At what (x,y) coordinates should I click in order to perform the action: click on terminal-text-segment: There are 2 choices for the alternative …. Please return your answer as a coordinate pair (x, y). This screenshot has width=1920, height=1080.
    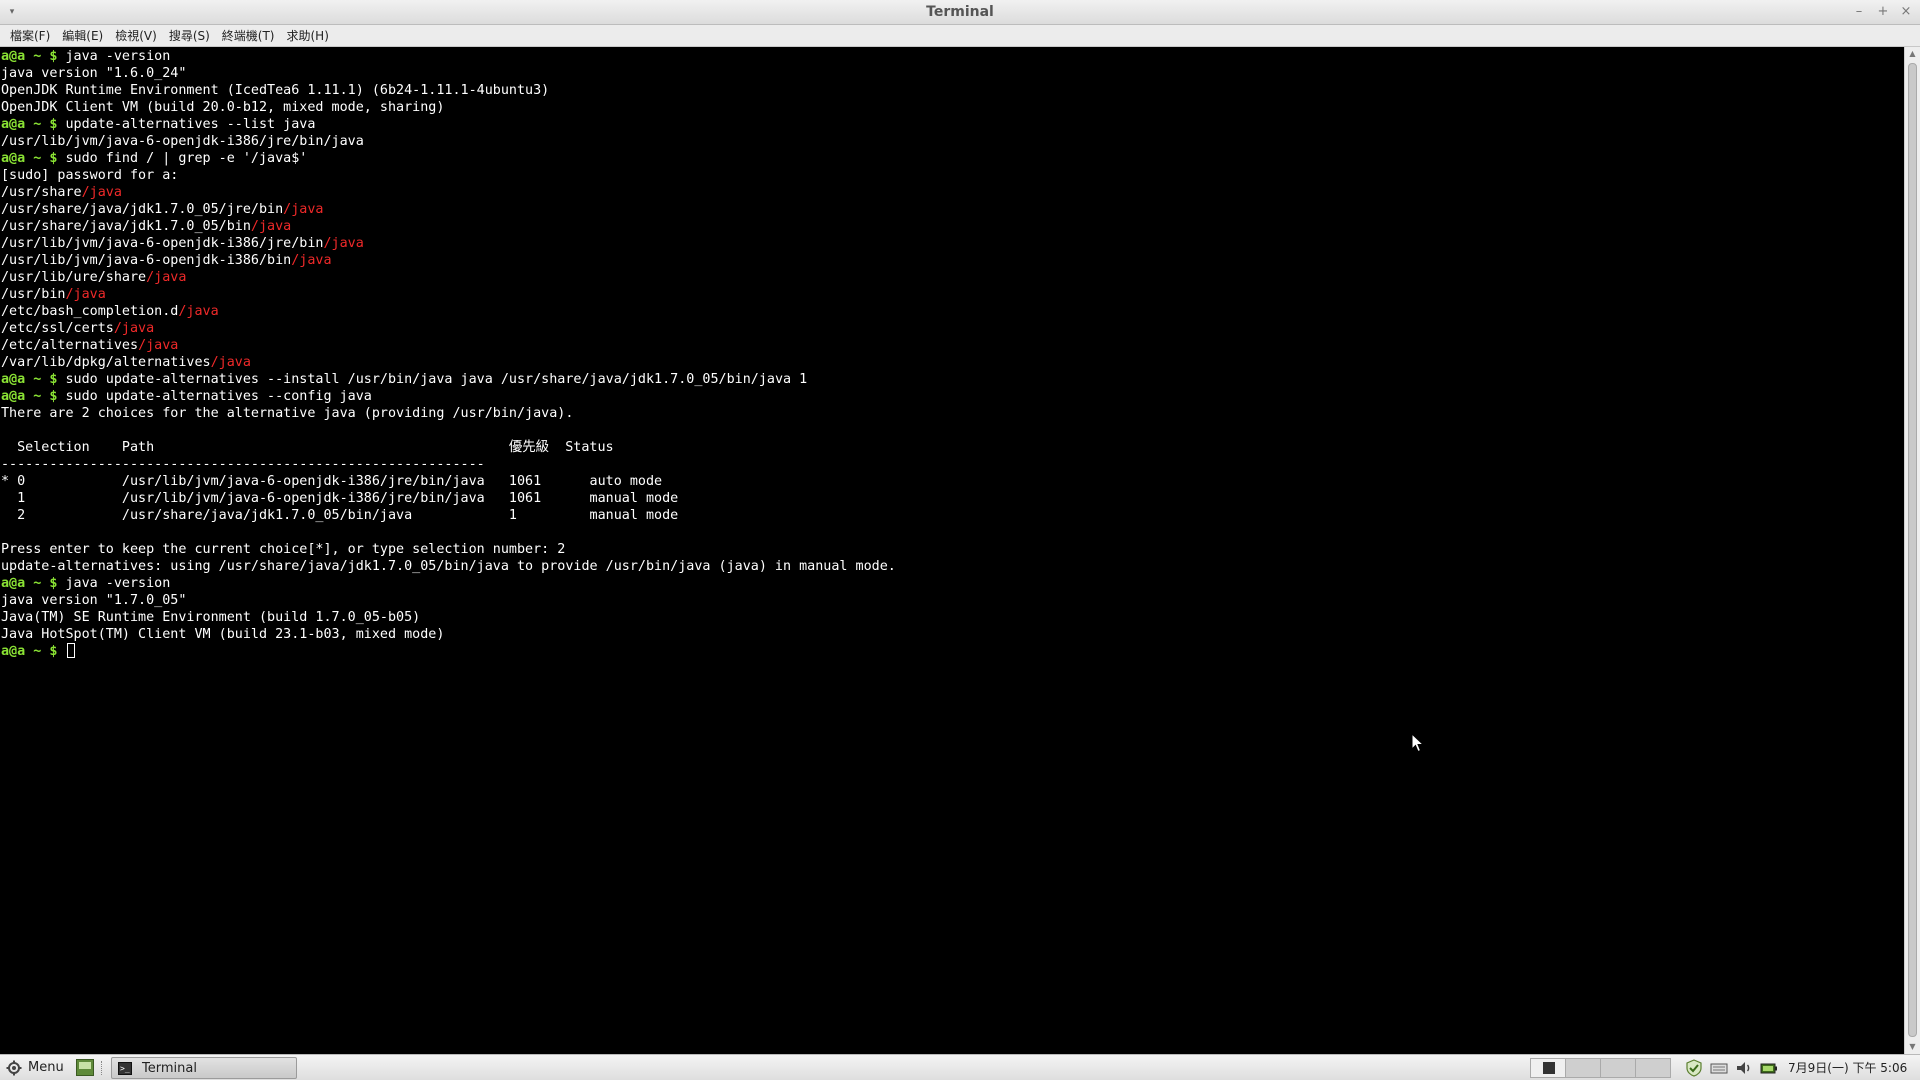
    Looking at the image, I should click on (287, 413).